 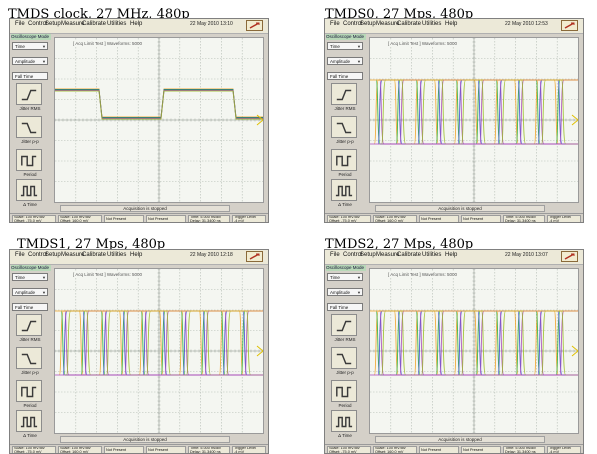 What do you see at coordinates (474, 120) in the screenshot?
I see `waveform-graticule` at bounding box center [474, 120].